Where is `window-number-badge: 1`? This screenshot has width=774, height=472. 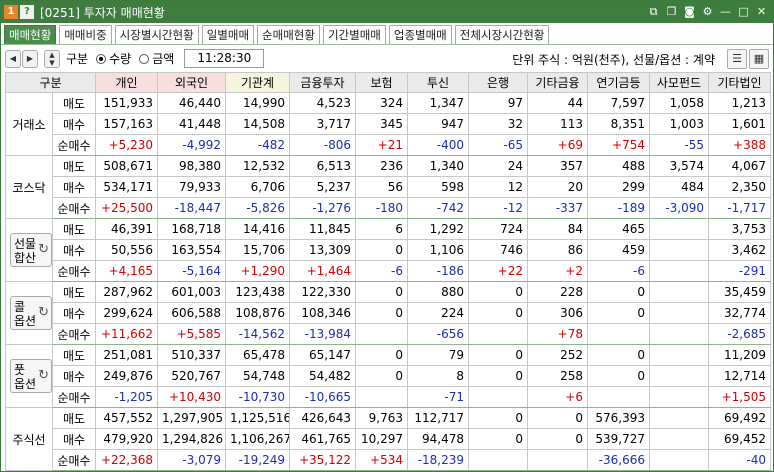
window-number-badge: 1 is located at coordinates (11, 12).